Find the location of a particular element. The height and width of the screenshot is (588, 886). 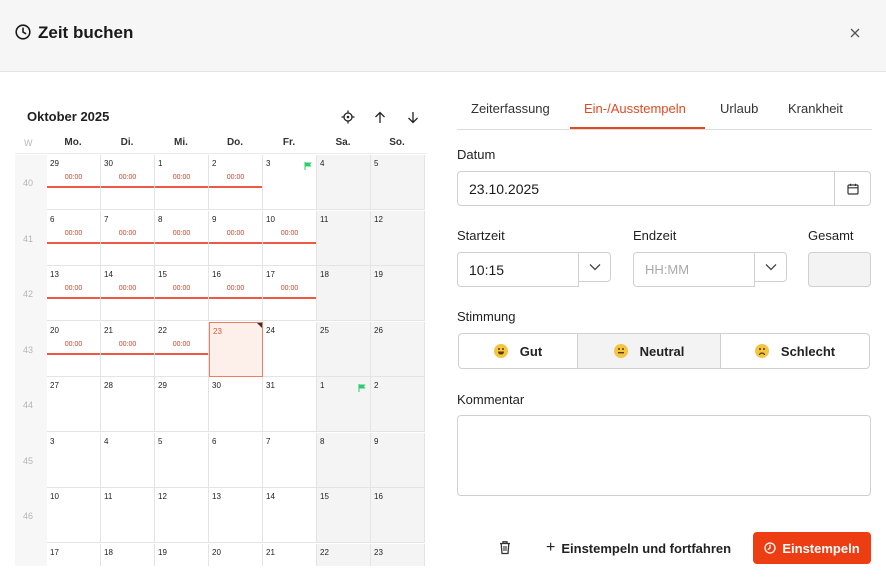

calendar-day: 8 is located at coordinates (344, 460).